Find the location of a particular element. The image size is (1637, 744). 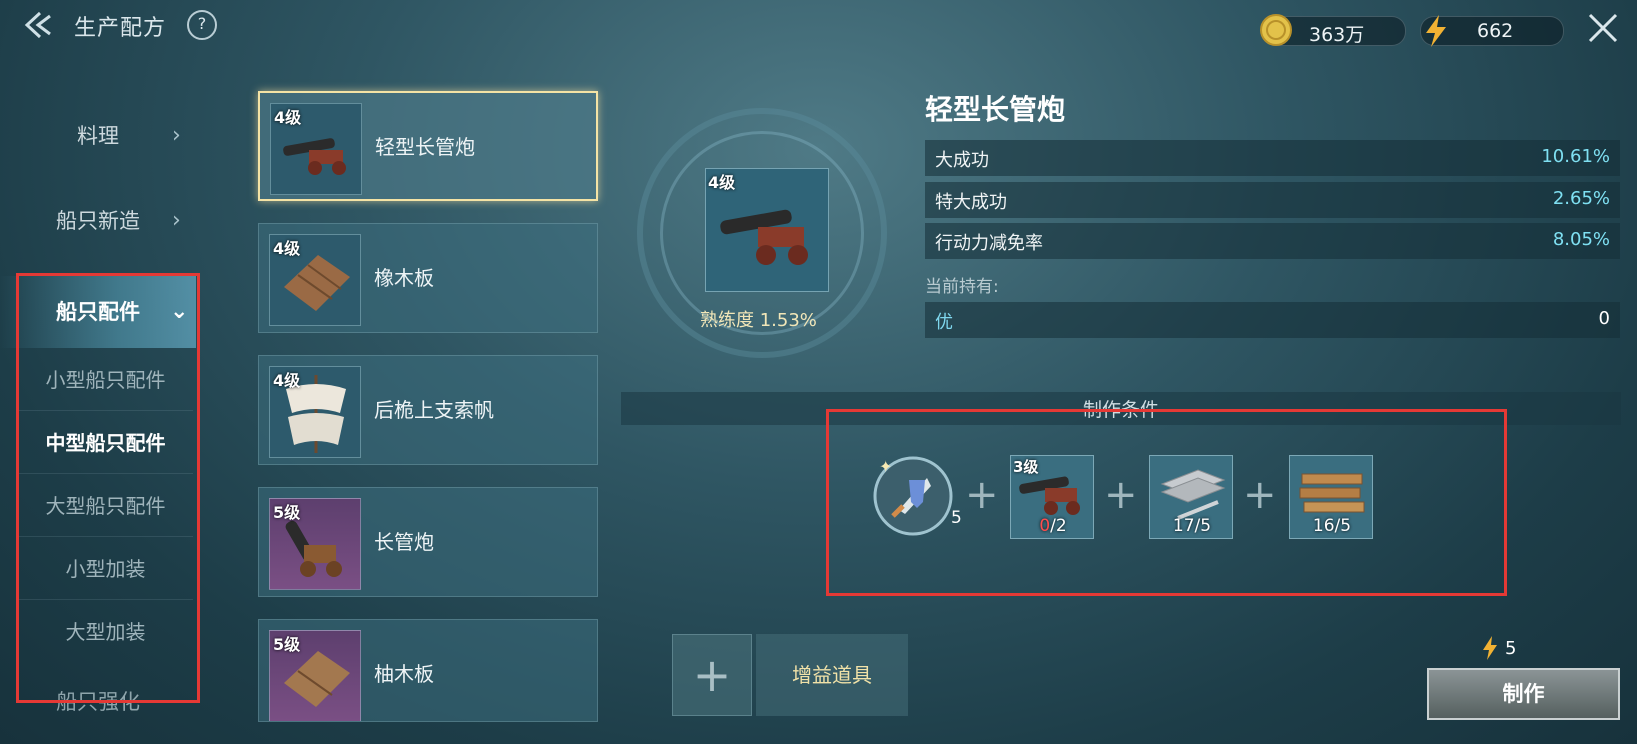

recipe-name: 长管炮 is located at coordinates (404, 542).